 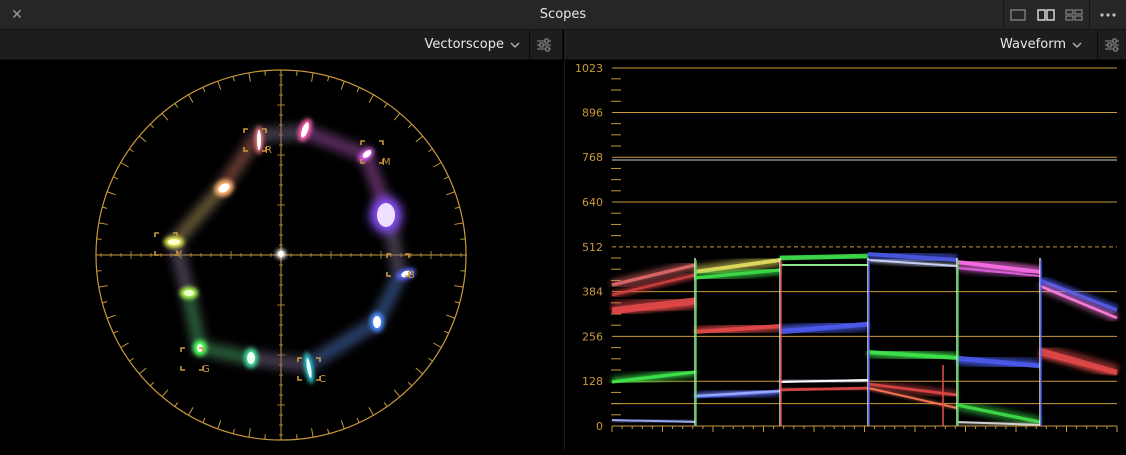 I want to click on target-label: G, so click(x=206, y=369).